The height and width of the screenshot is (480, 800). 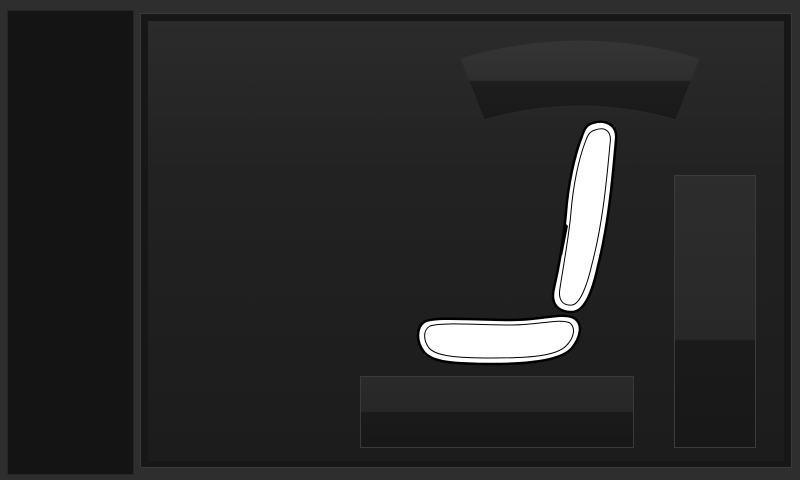 I want to click on seat-cushion-icon, so click(x=499, y=340).